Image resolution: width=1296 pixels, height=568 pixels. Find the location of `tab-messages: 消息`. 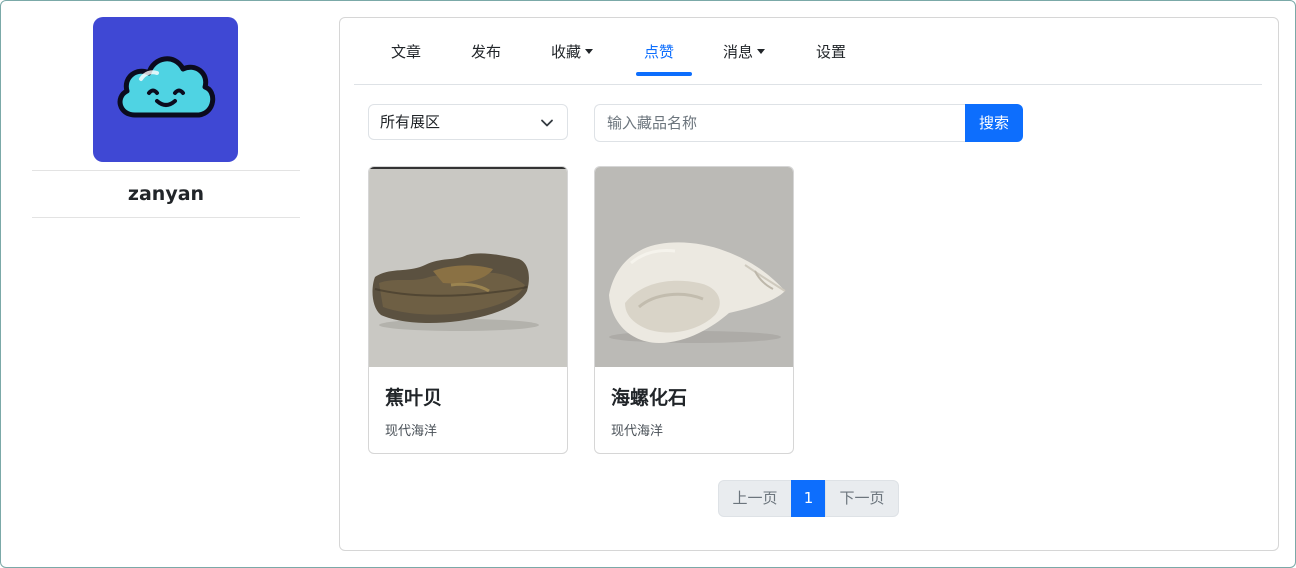

tab-messages: 消息 is located at coordinates (744, 52).